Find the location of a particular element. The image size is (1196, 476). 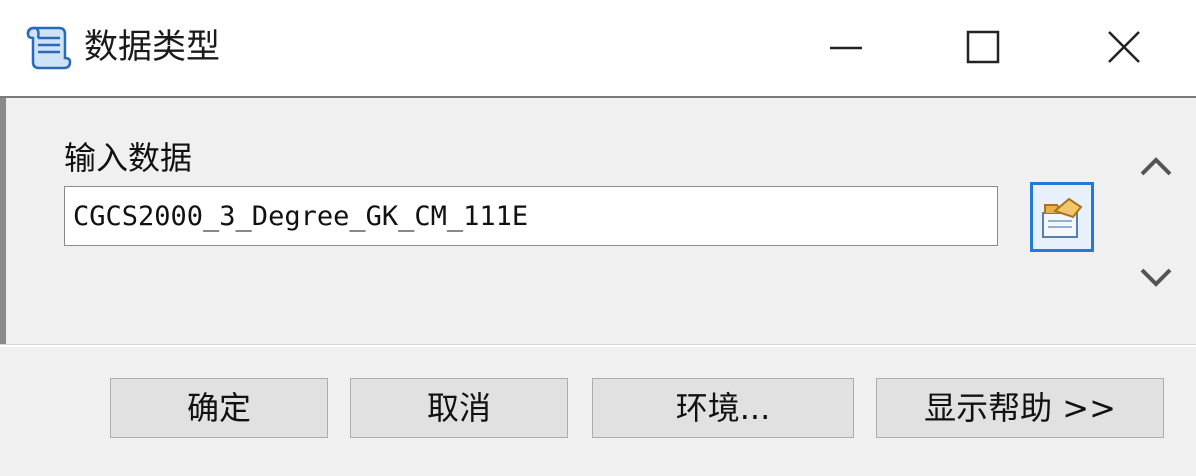

close-button is located at coordinates (1124, 48).